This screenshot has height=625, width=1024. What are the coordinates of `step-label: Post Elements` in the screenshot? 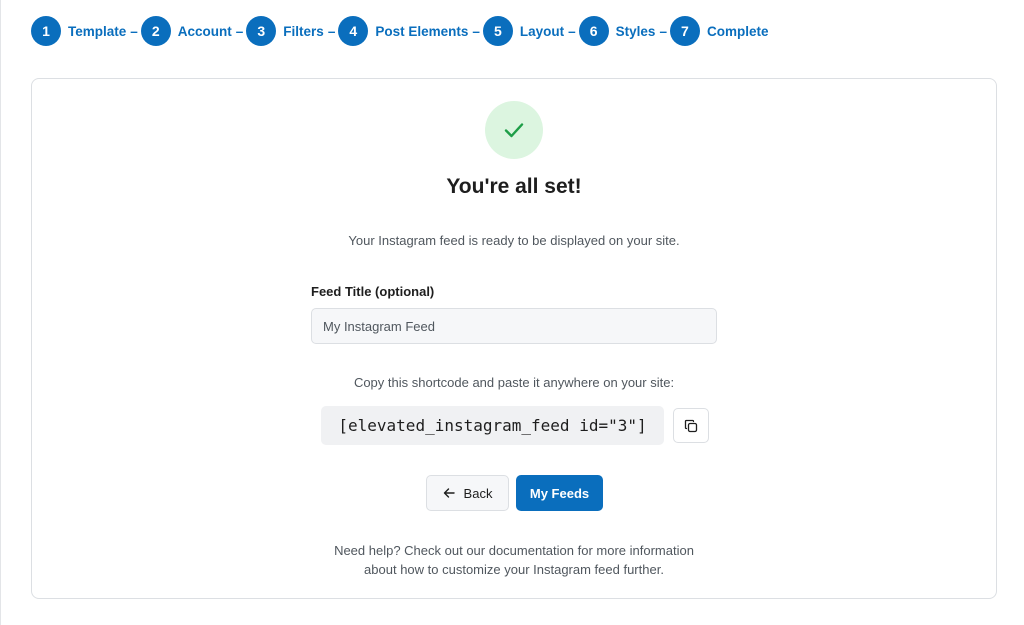 It's located at (422, 31).